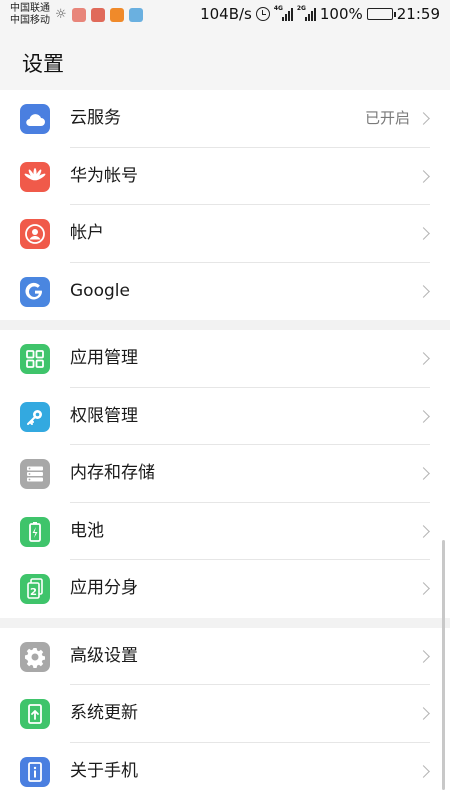 The width and height of the screenshot is (450, 800). Describe the element at coordinates (35, 474) in the screenshot. I see `storage-icon` at that location.